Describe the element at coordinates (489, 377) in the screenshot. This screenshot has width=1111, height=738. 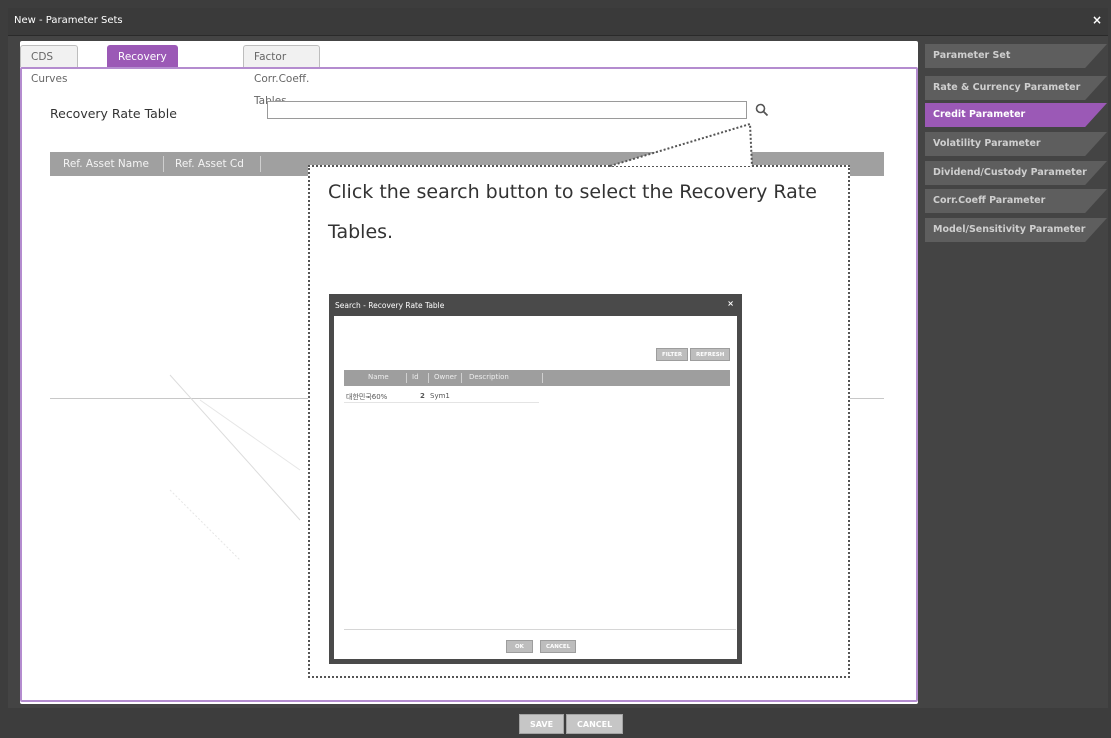
I see `dialog-col-description: Description` at that location.